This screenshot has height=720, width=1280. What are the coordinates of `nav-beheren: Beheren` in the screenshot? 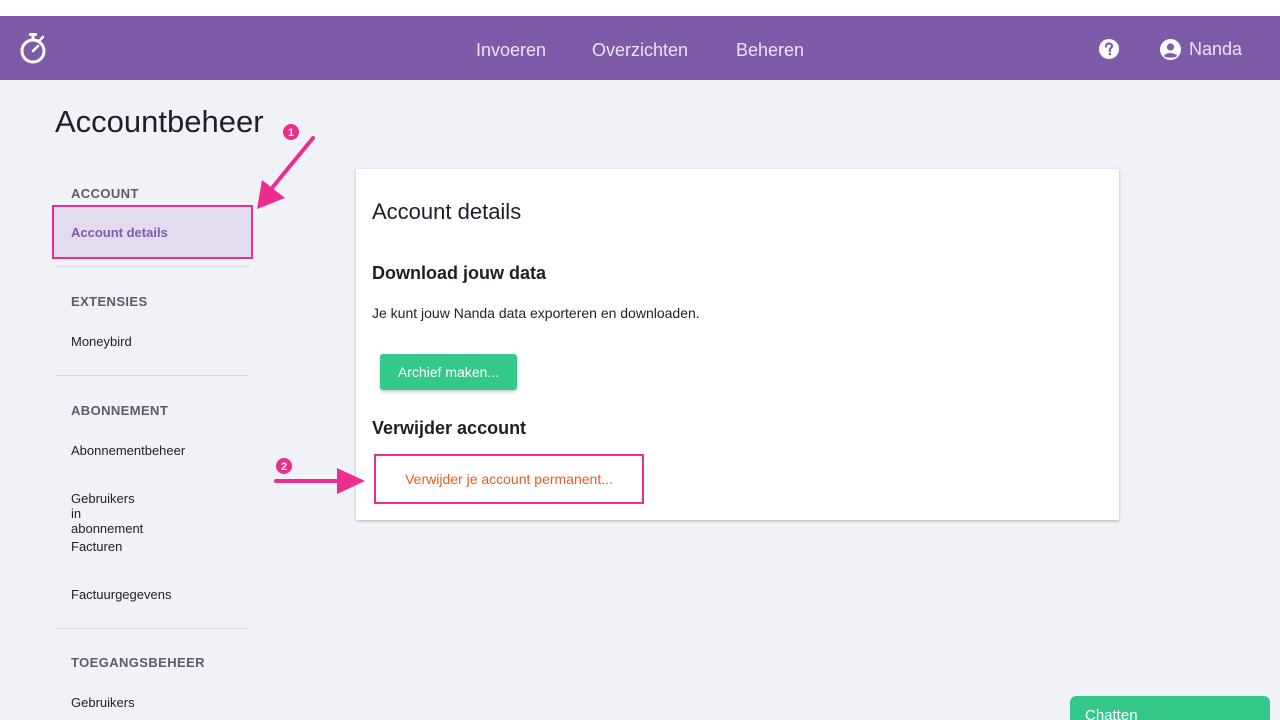 It's located at (770, 50).